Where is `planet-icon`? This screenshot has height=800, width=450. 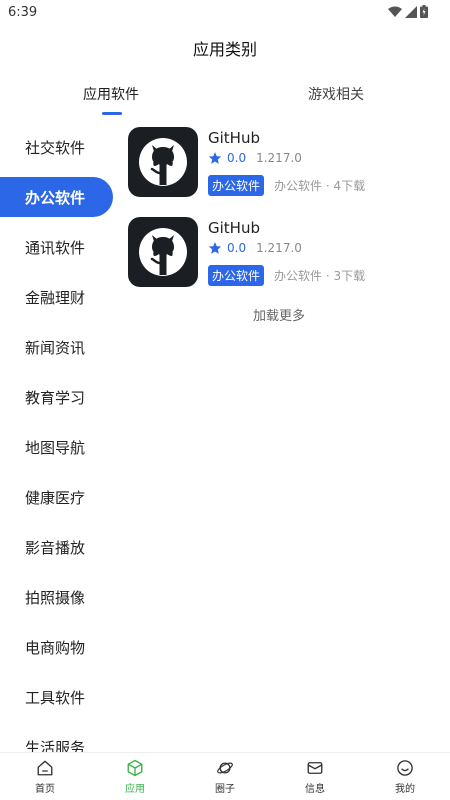
planet-icon is located at coordinates (225, 768).